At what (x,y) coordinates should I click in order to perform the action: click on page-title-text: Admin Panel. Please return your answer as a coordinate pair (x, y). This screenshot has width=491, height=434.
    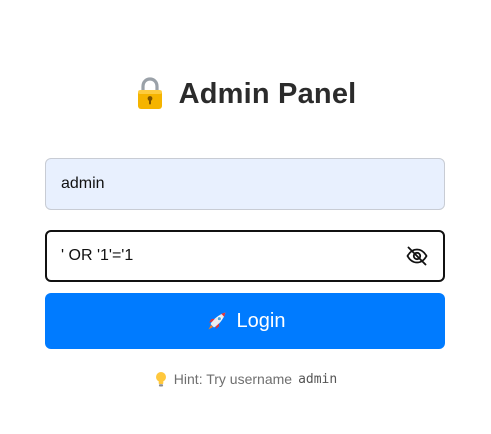
    Looking at the image, I should click on (267, 93).